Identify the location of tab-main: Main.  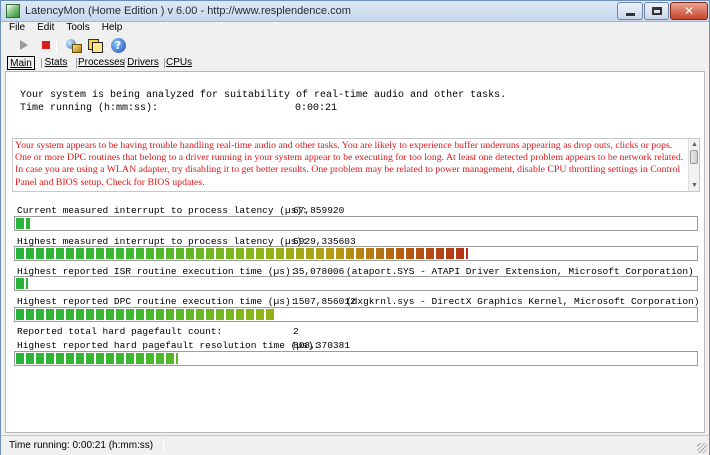
(21, 63).